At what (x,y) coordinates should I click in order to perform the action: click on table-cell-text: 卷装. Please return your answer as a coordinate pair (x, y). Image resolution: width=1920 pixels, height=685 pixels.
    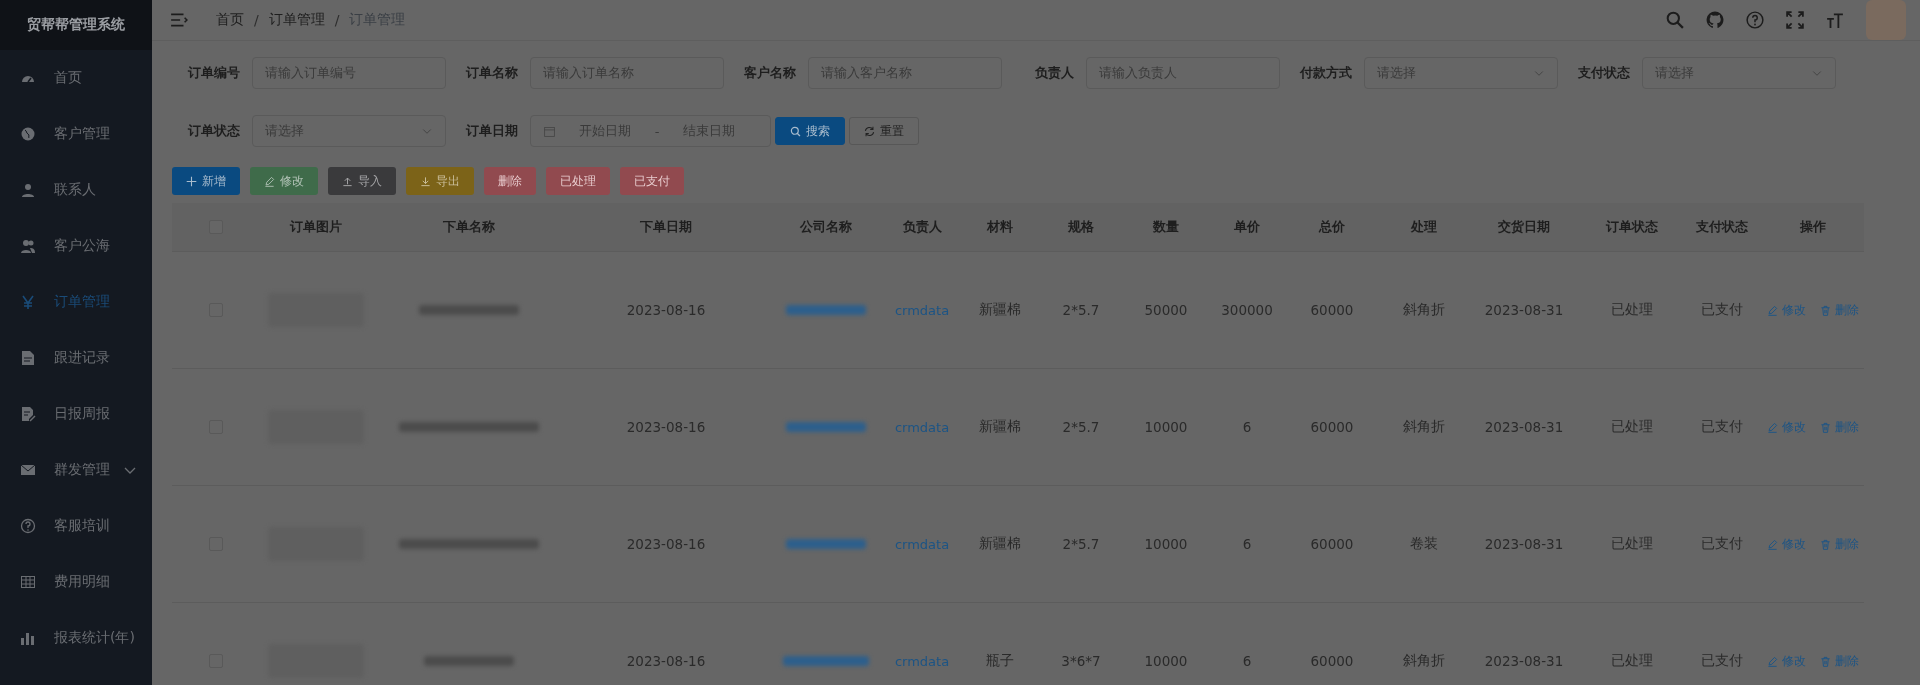
    Looking at the image, I should click on (1424, 544).